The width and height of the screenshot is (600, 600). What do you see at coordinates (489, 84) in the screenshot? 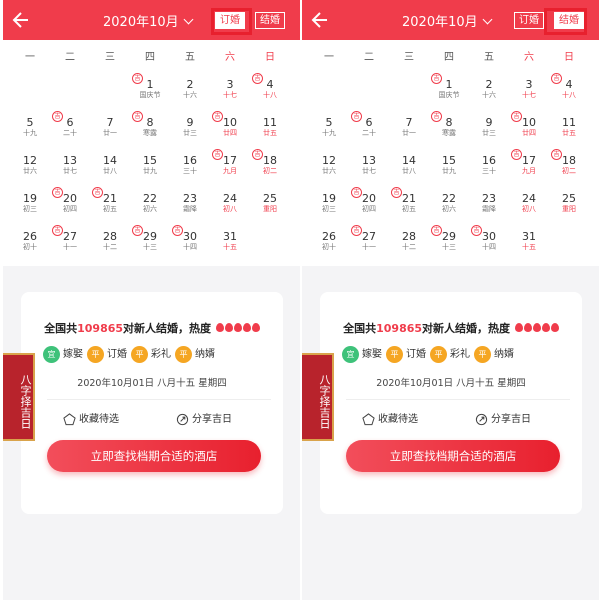
I see `day-number: 2` at bounding box center [489, 84].